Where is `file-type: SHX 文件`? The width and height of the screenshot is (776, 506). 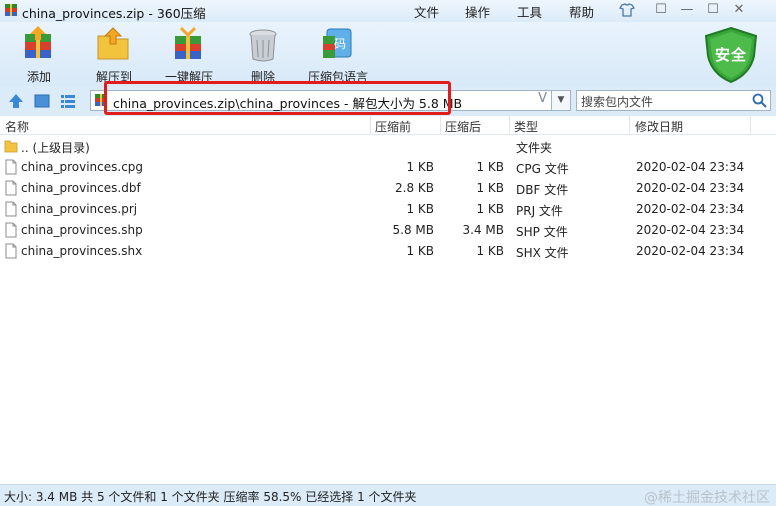 file-type: SHX 文件 is located at coordinates (542, 253).